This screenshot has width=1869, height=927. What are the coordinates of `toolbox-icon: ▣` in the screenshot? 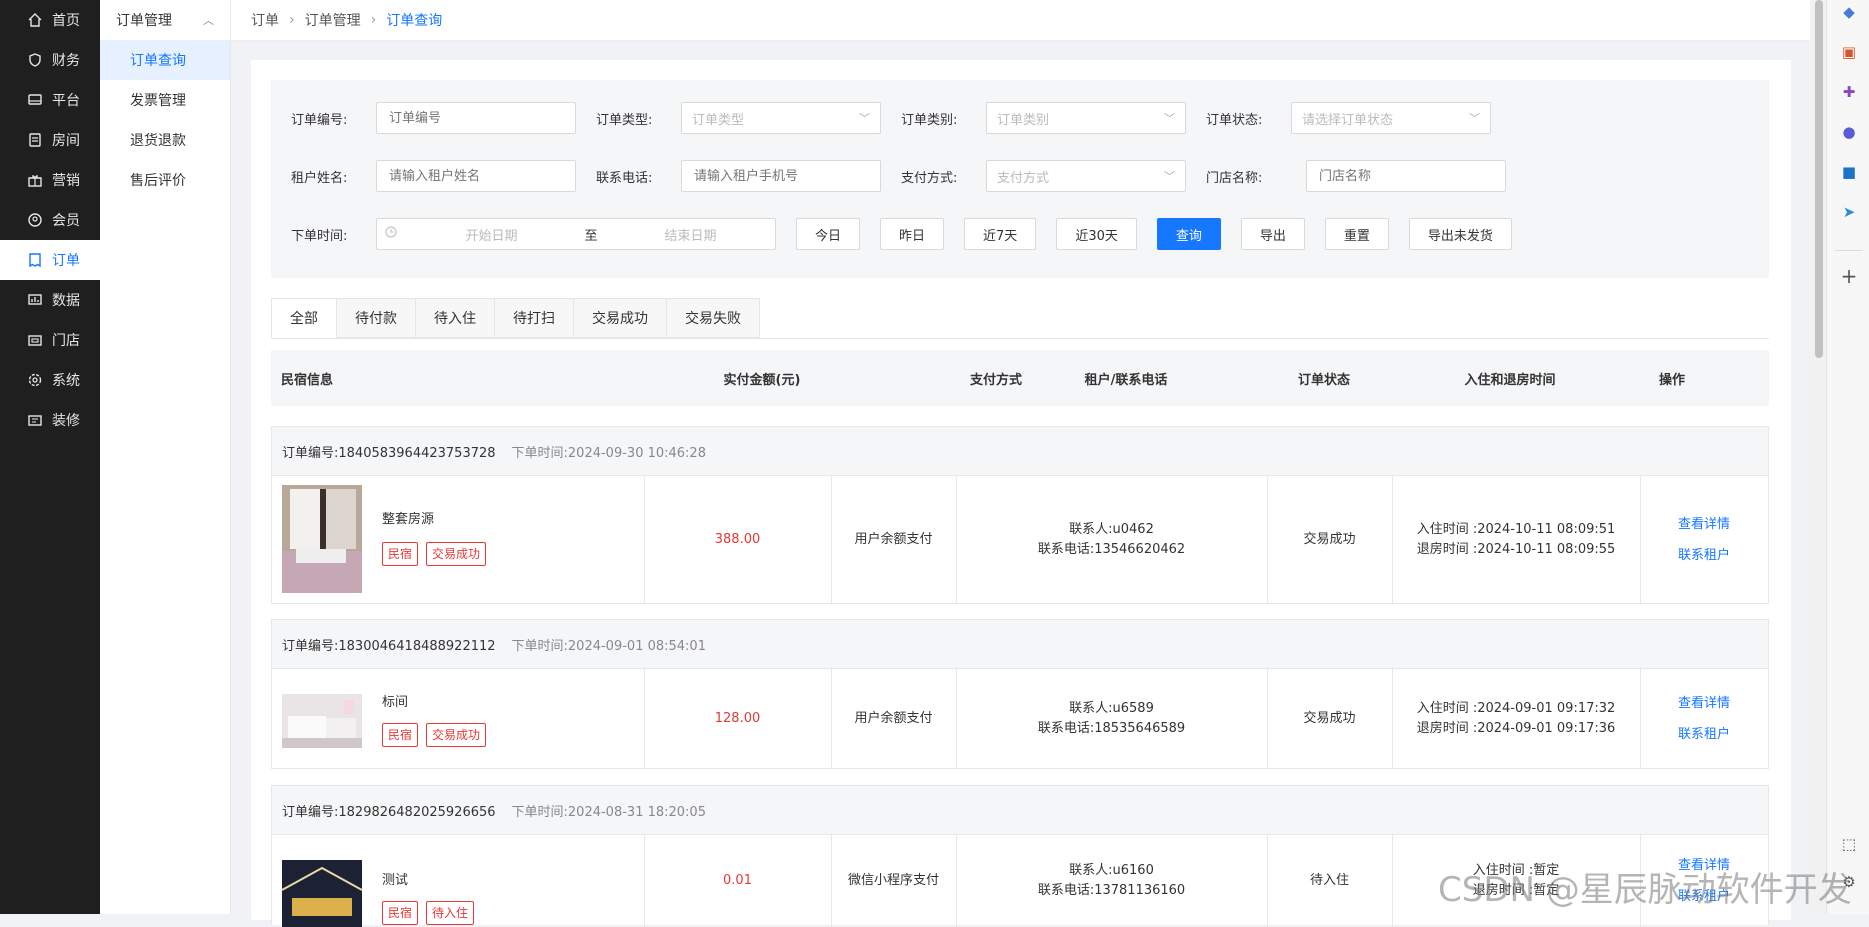 It's located at (1849, 52).